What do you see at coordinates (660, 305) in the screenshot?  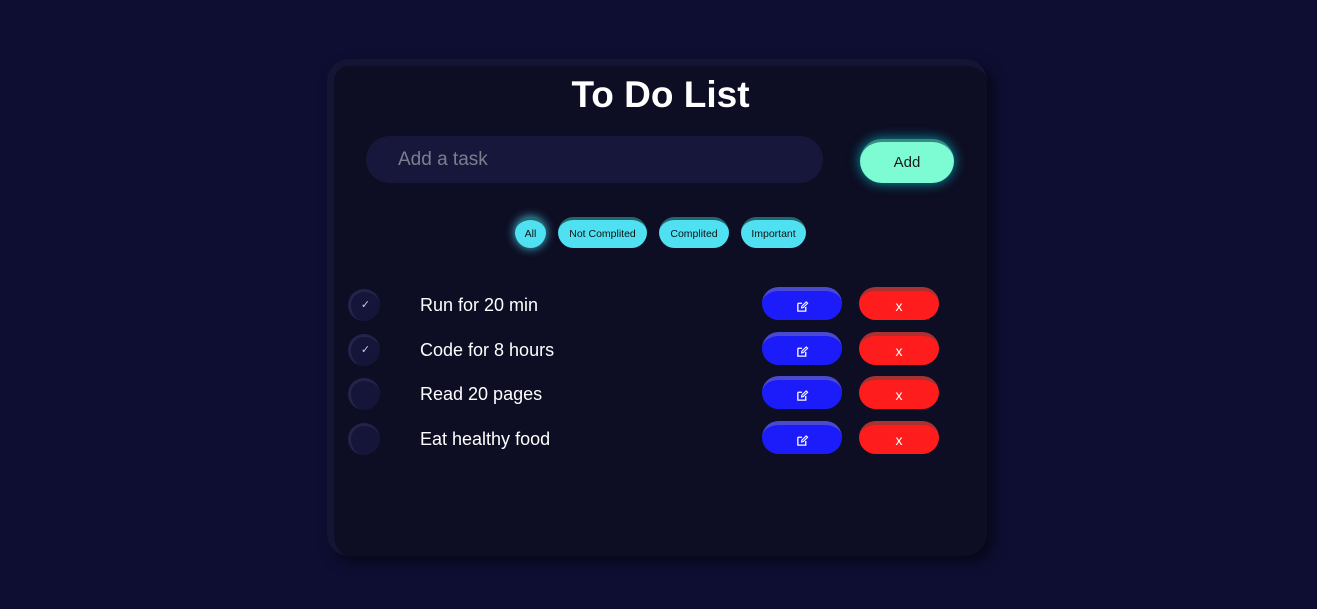 I see `task-row: ✓ Run for 20 min x` at bounding box center [660, 305].